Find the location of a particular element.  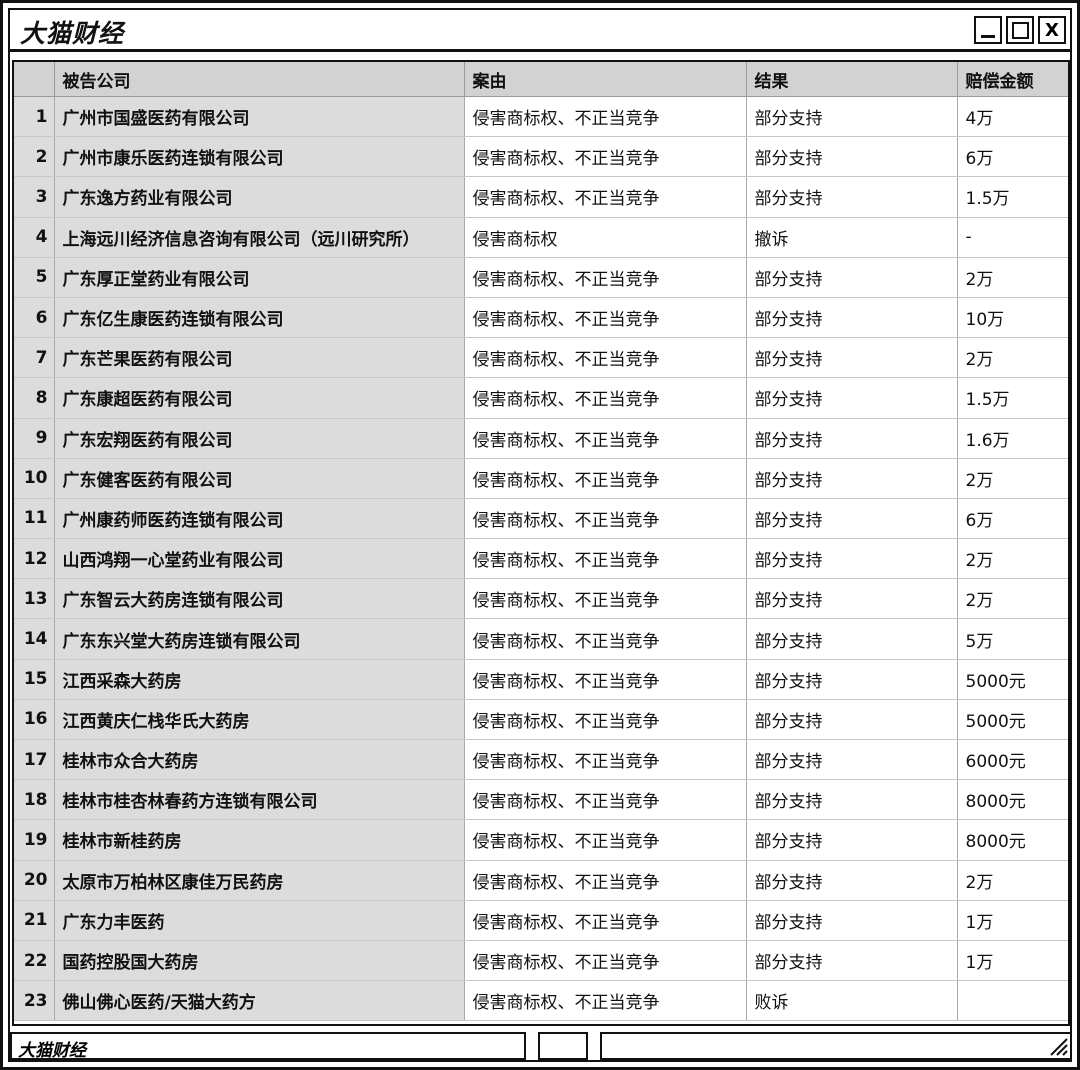

company-cell: 江西黄庆仁栈华氏大药房 is located at coordinates (259, 720).